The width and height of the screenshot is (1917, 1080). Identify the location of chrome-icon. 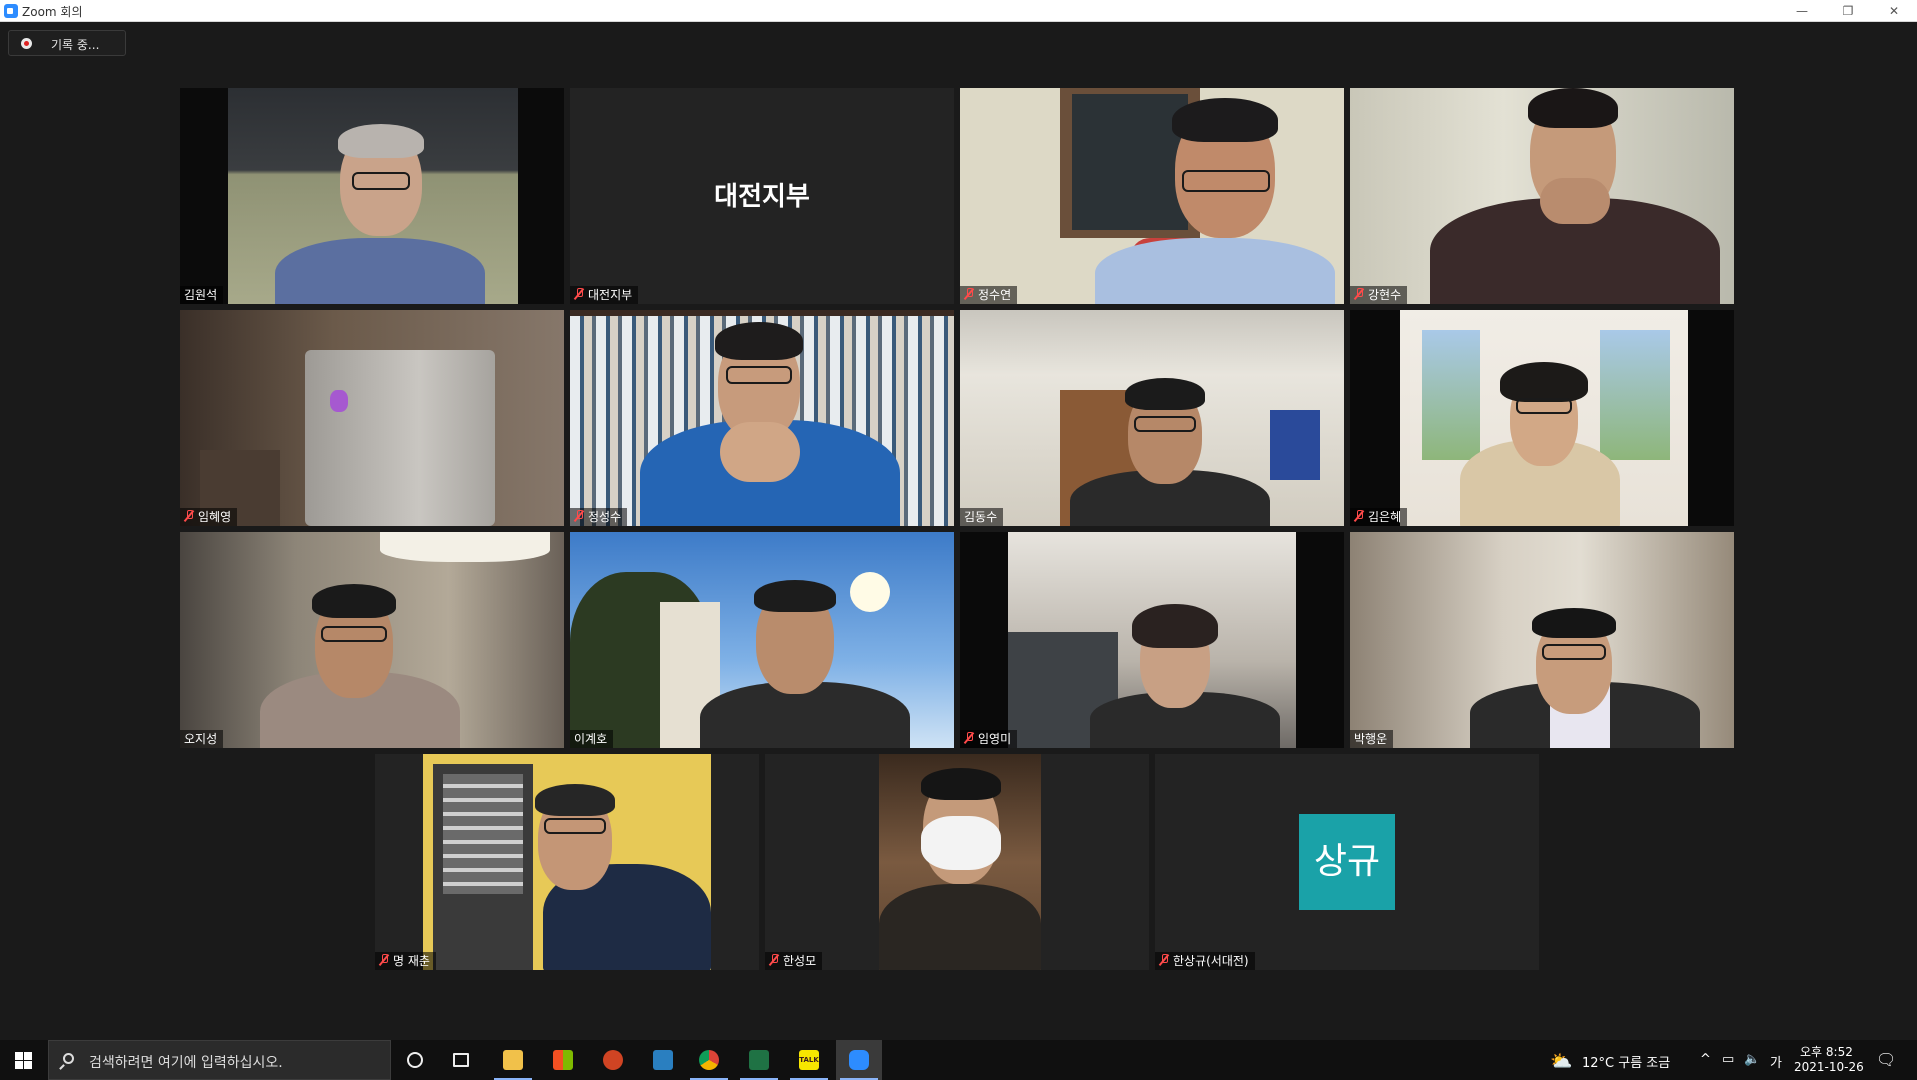
(709, 1060).